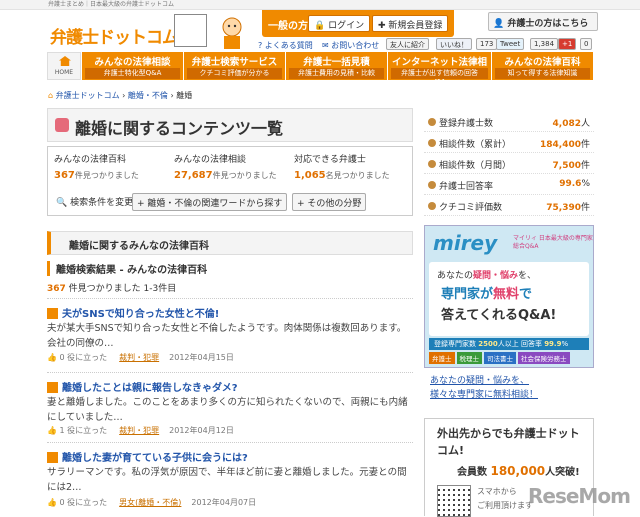 The width and height of the screenshot is (640, 517). I want to click on ad-tags: 弁護士 税理士 司法書士 社会保険労務士, so click(511, 358).